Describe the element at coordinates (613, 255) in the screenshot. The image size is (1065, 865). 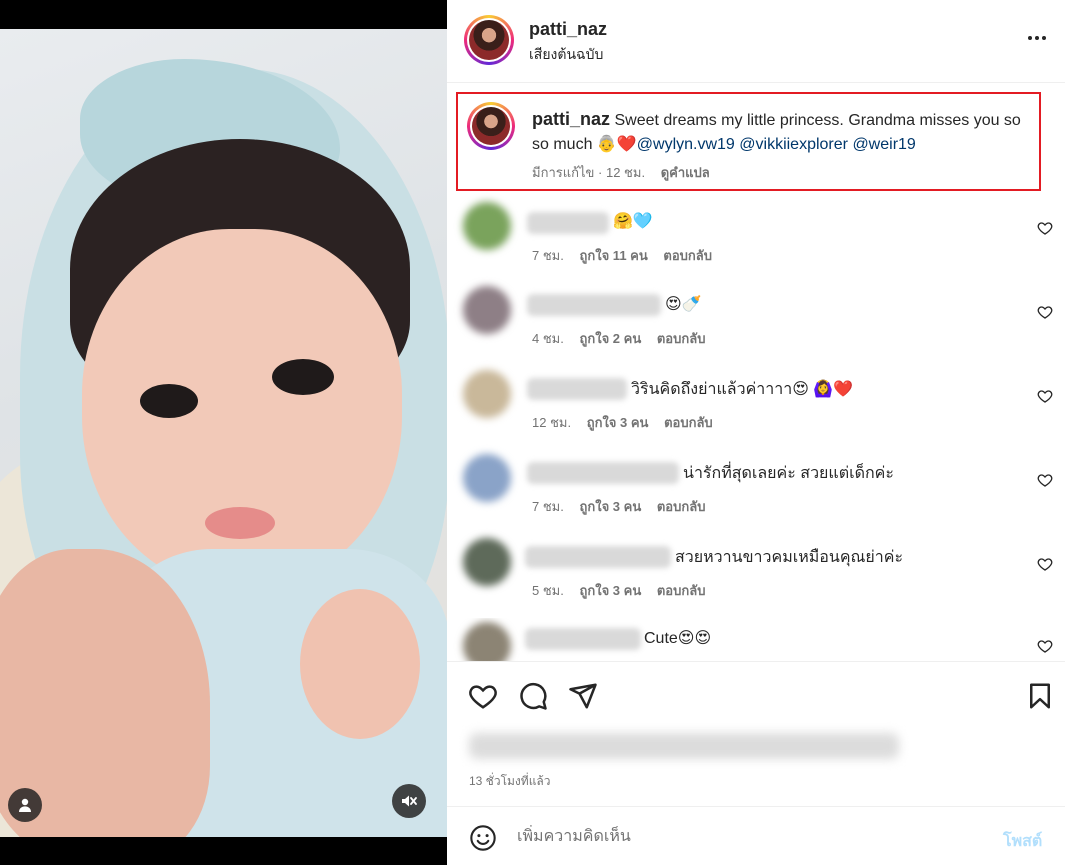
I see `comment-likes: ถูกใจ 11 คน` at that location.